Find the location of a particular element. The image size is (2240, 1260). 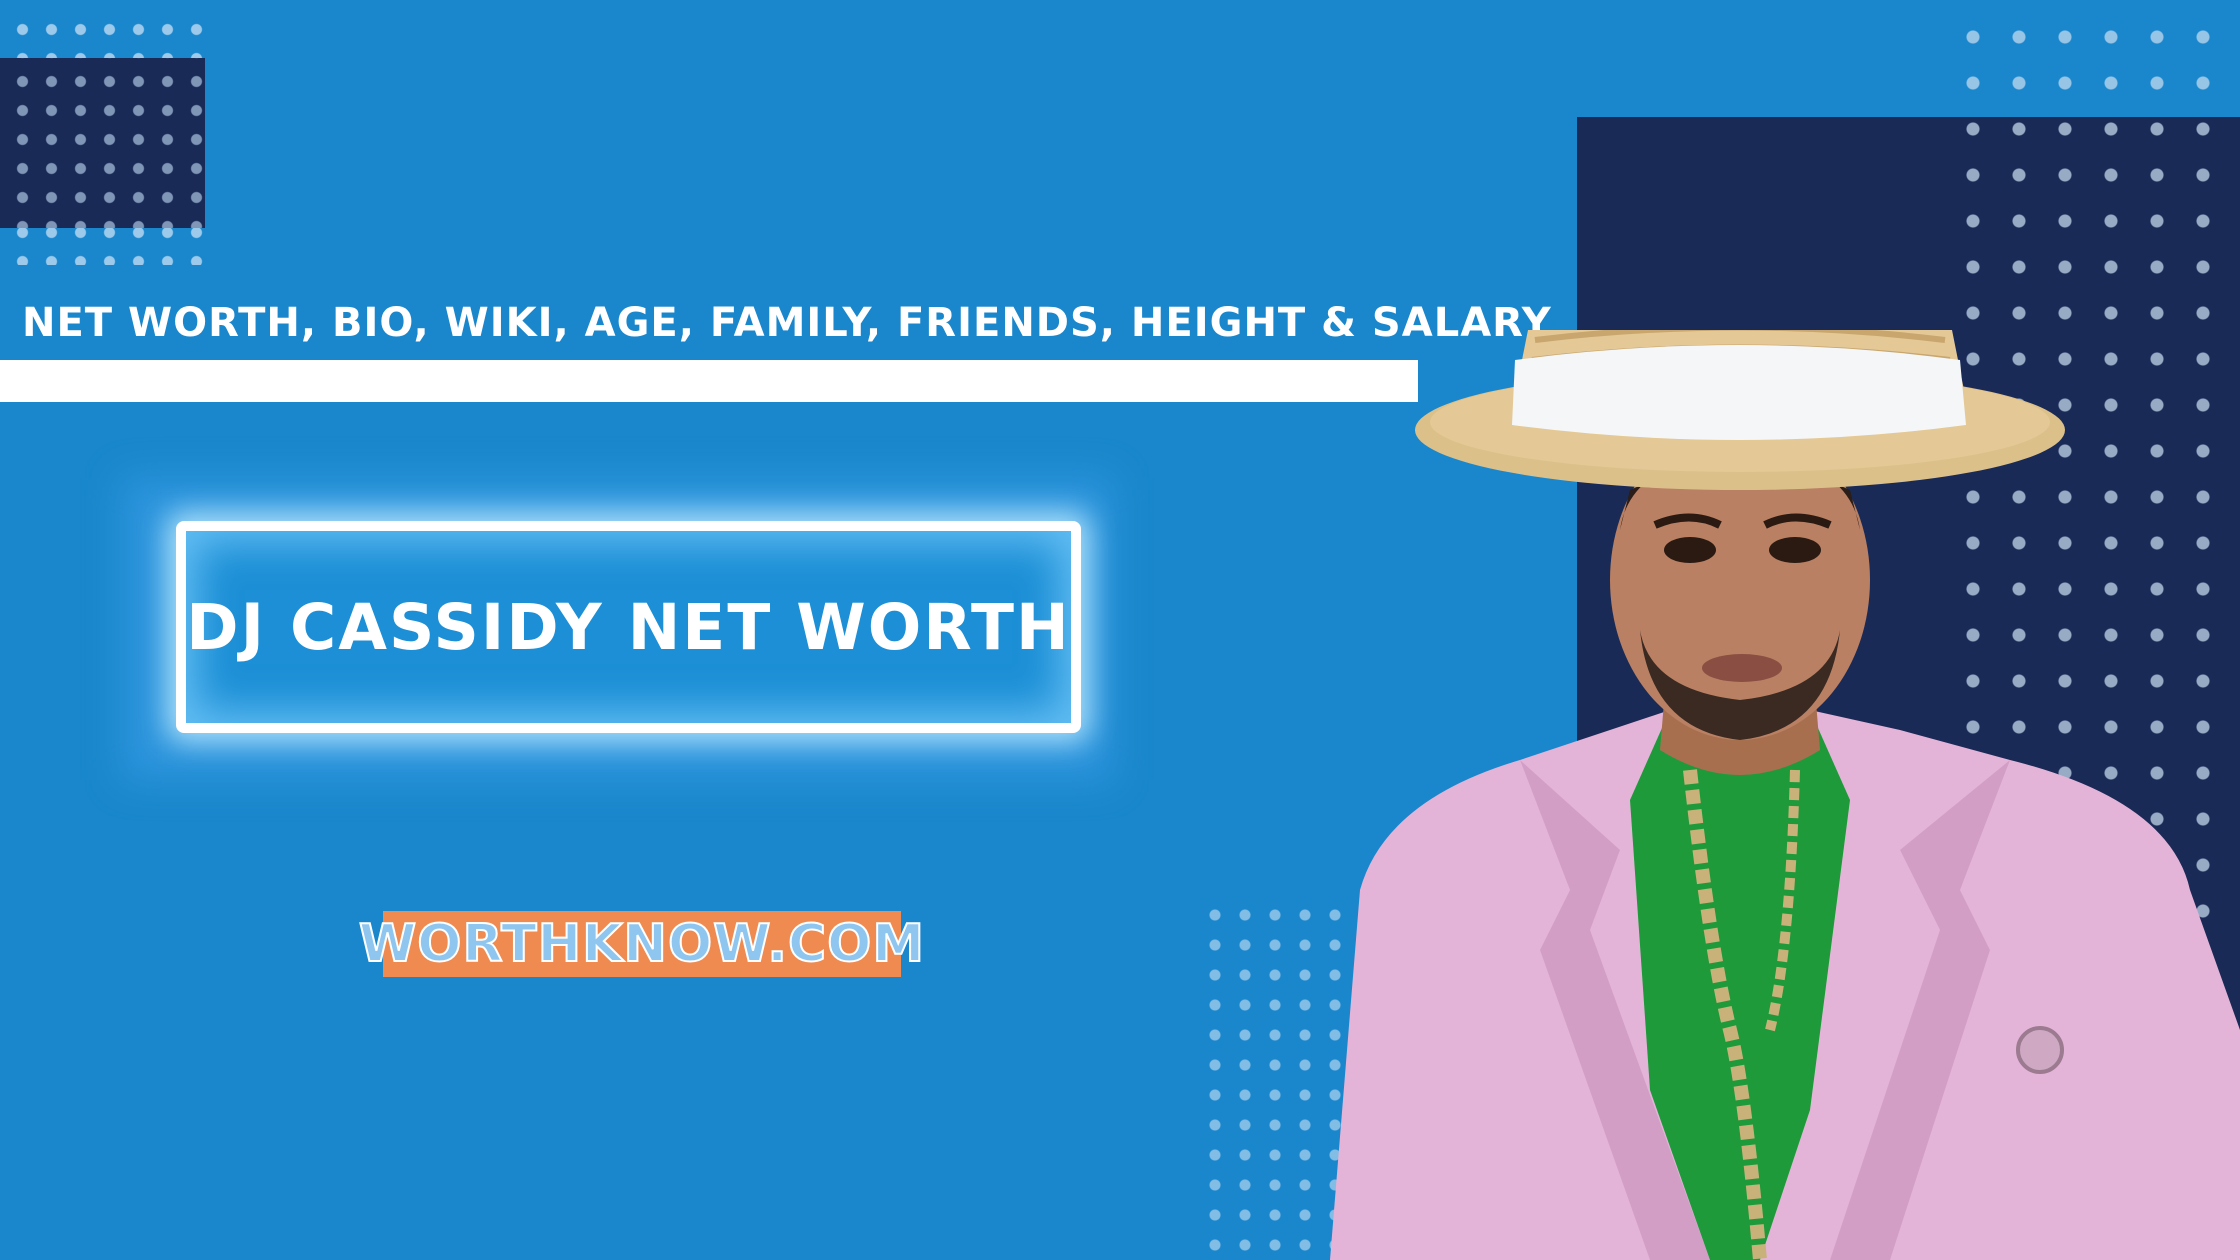

white-divider-bar is located at coordinates (709, 381).